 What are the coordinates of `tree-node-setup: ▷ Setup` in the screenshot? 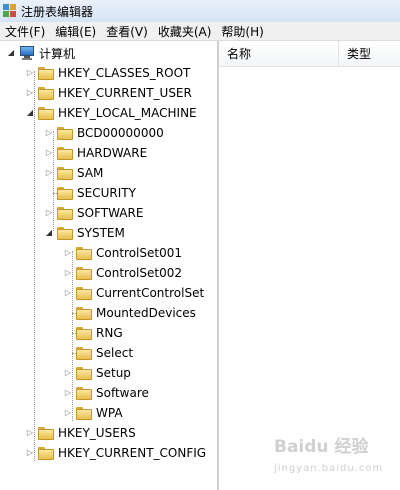 It's located at (97, 373).